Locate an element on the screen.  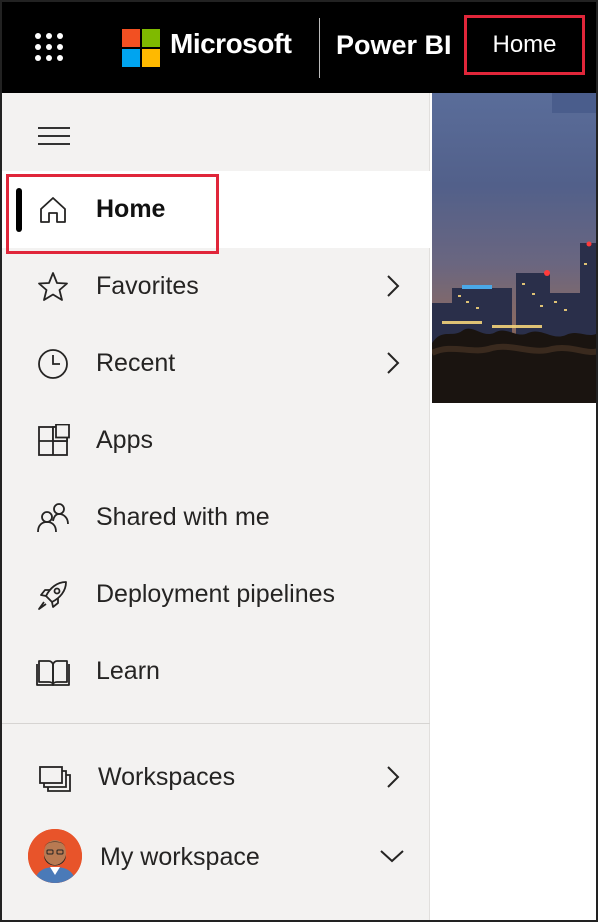
nav-item-favorites: Favorites is located at coordinates (216, 286).